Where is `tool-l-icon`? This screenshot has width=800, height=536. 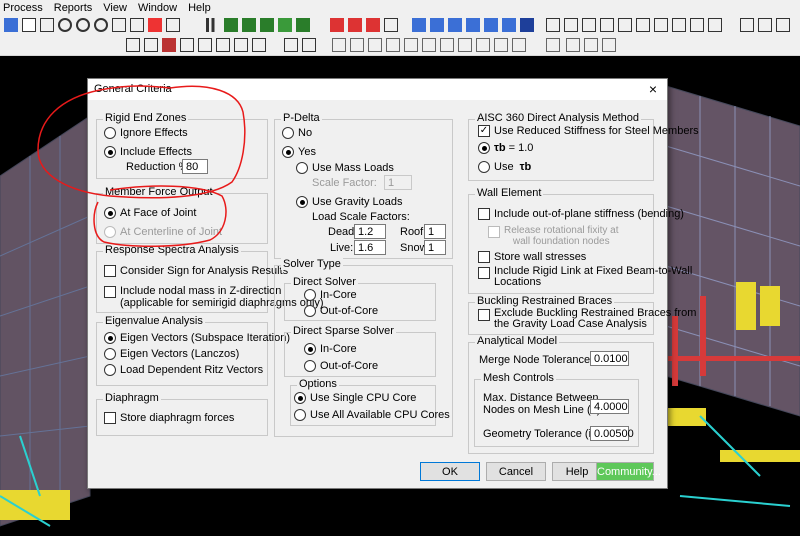
tool-l-icon is located at coordinates (765, 25).